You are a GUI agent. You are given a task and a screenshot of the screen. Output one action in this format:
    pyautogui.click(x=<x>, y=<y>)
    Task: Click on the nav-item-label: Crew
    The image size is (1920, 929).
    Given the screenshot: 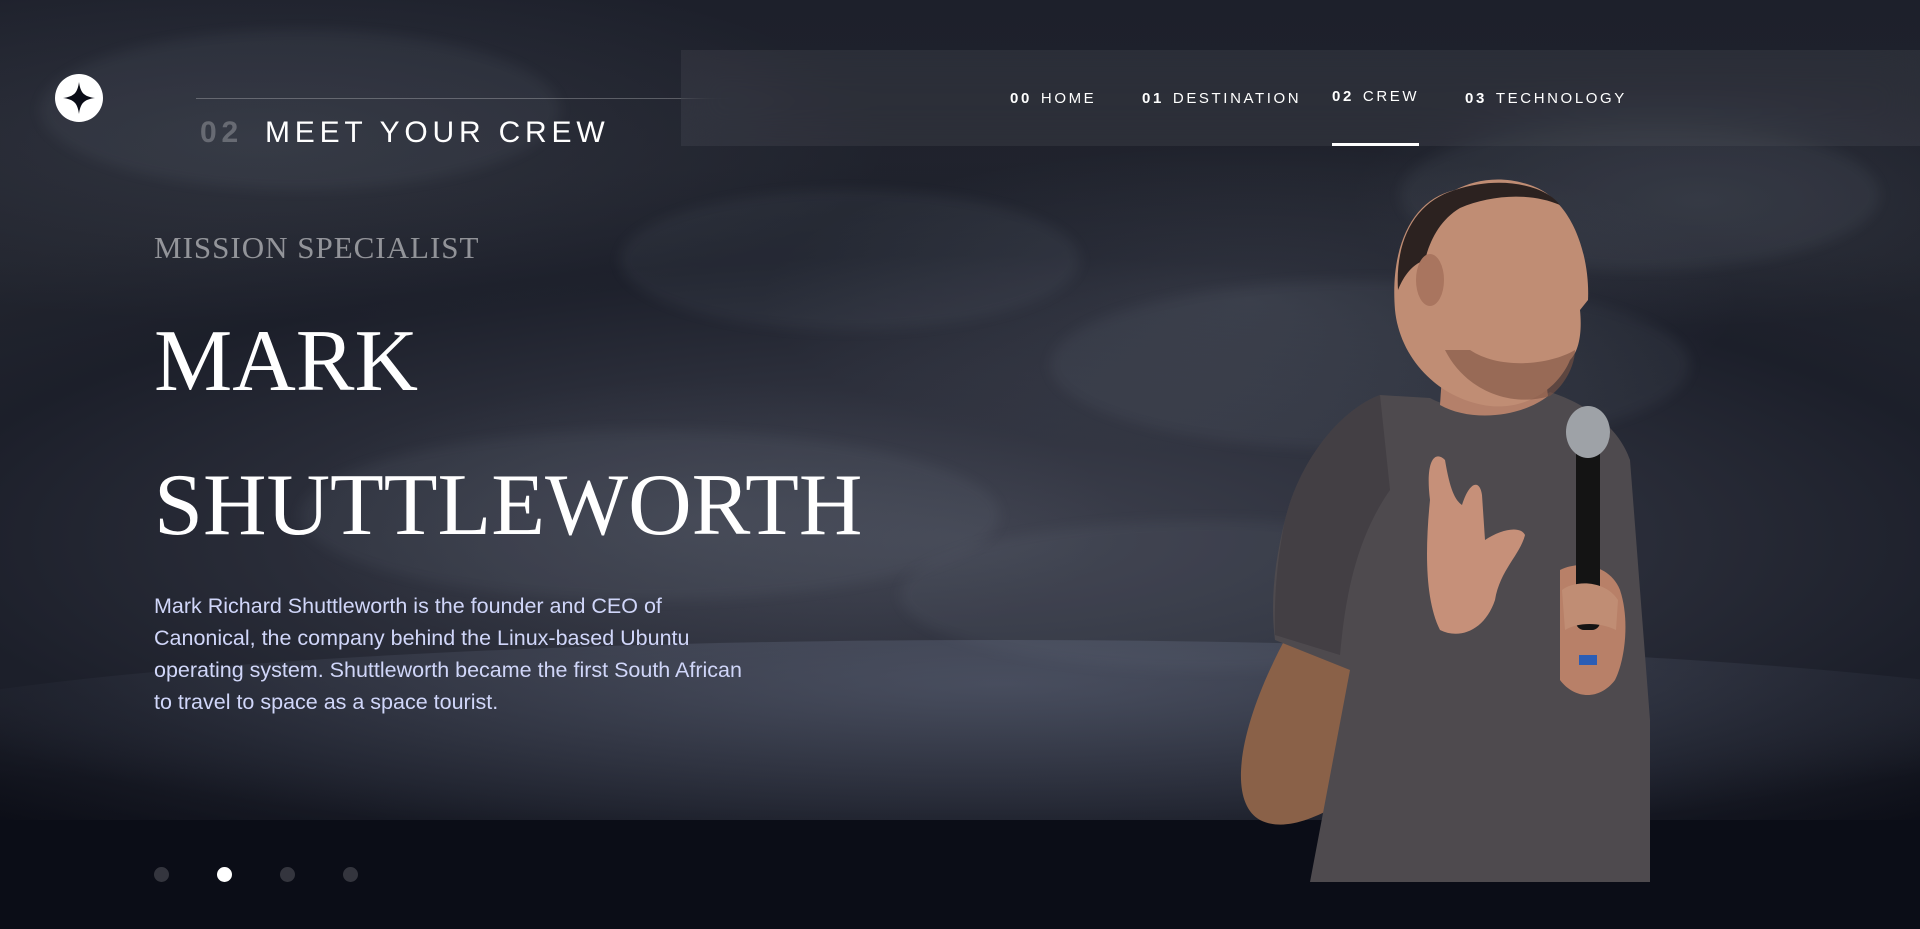 What is the action you would take?
    pyautogui.click(x=1391, y=96)
    